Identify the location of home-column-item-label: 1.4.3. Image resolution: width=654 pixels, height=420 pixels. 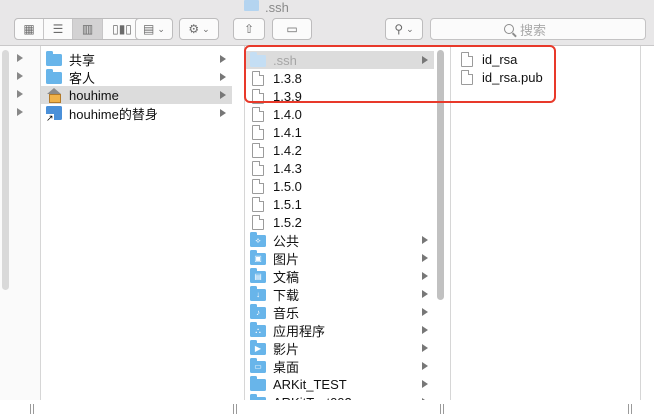
(287, 168).